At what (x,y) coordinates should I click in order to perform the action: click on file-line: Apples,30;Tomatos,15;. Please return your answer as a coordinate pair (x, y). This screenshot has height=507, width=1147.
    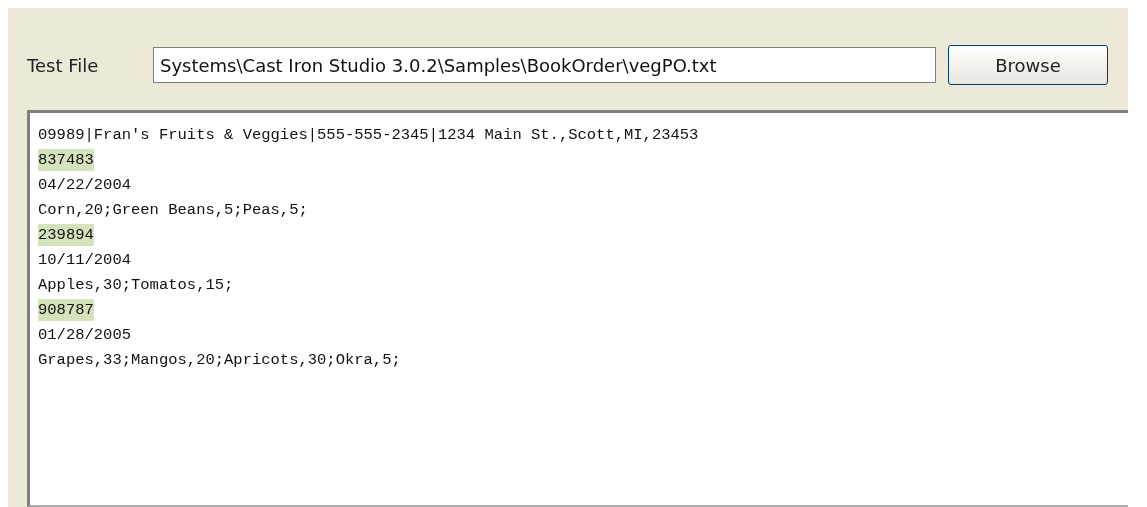
    Looking at the image, I should click on (136, 285).